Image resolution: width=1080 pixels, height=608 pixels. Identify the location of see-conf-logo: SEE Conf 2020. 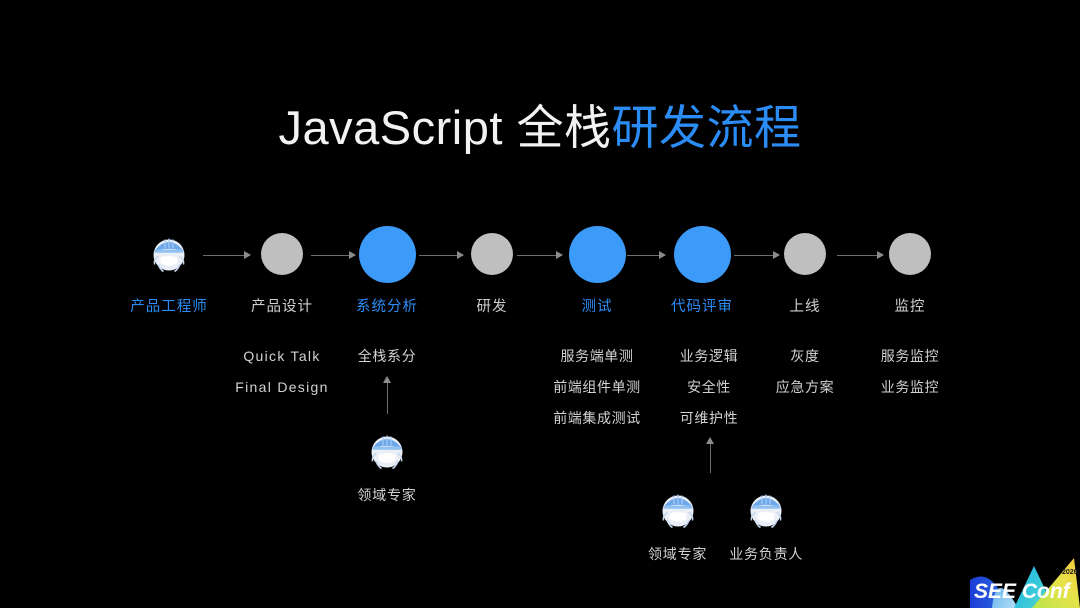
(1021, 577).